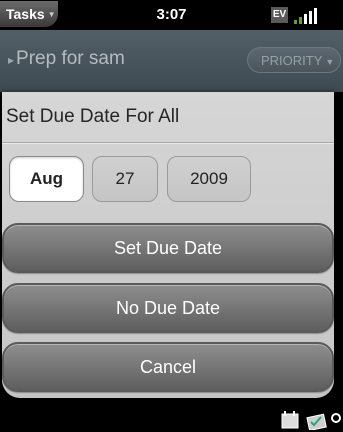  I want to click on network-type-badge: EV, so click(279, 15).